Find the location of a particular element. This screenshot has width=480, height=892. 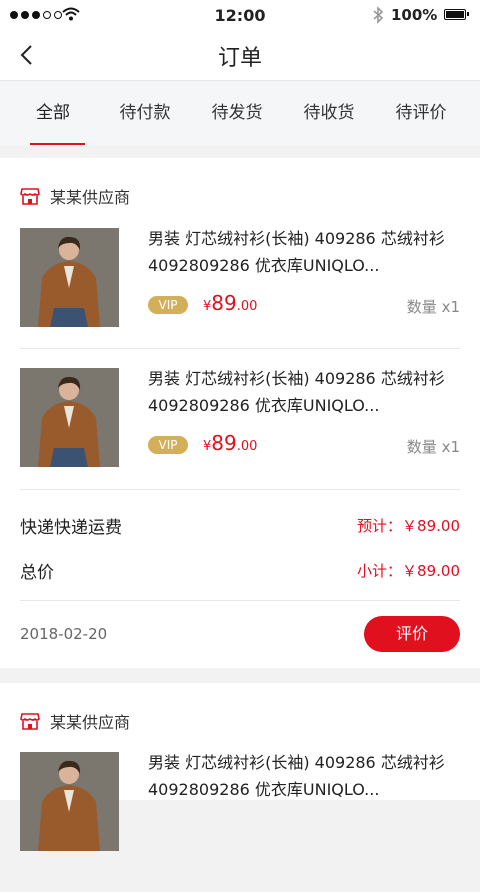

status-bar: 12:00 100% is located at coordinates (240, 15).